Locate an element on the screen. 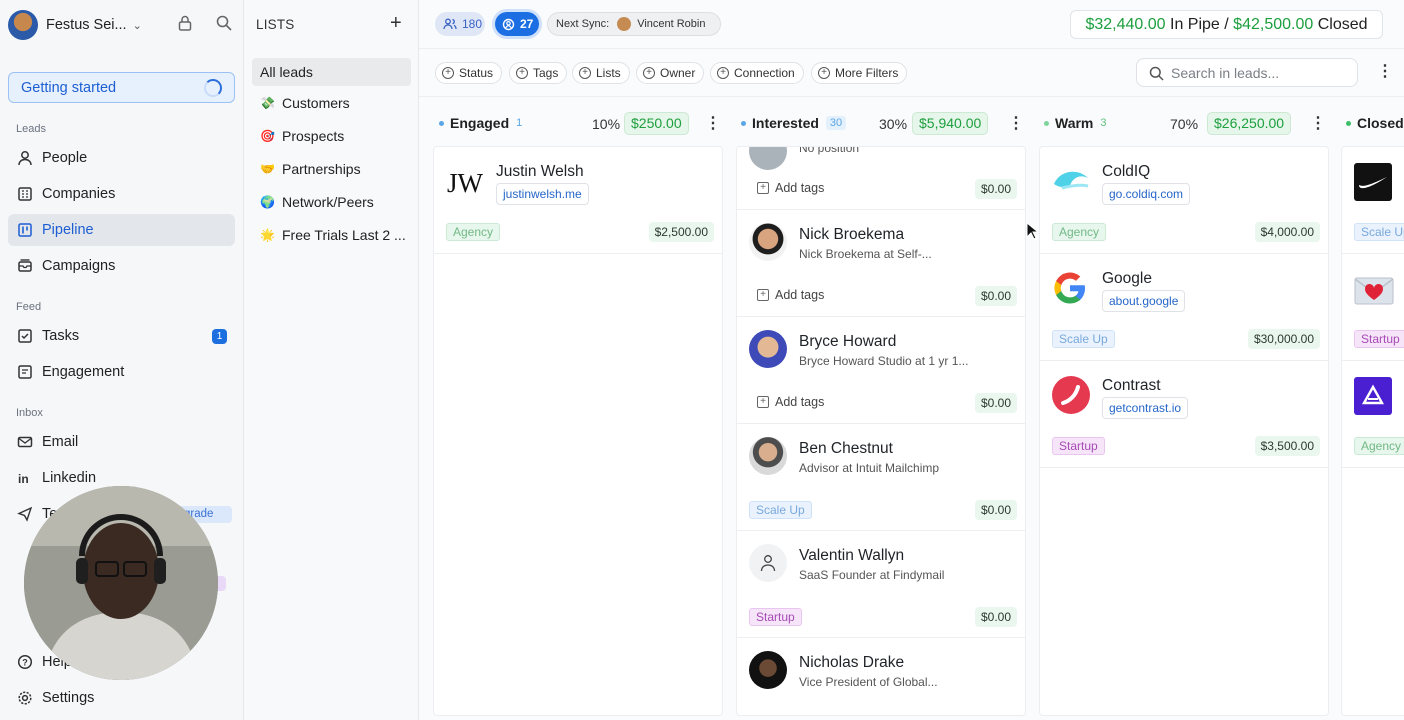  website-link: getcontrast.io is located at coordinates (1145, 408).